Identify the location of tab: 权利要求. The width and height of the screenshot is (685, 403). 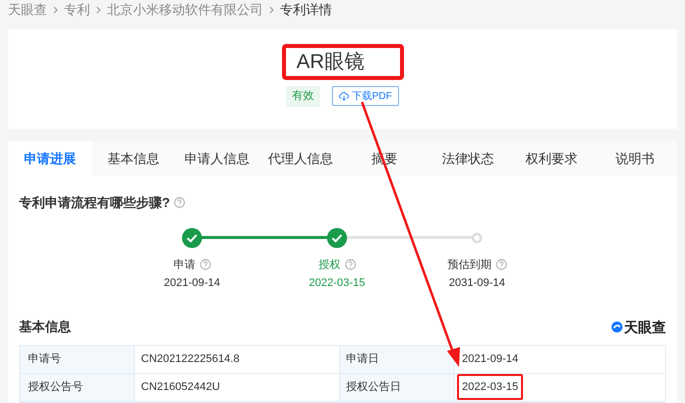
(552, 158).